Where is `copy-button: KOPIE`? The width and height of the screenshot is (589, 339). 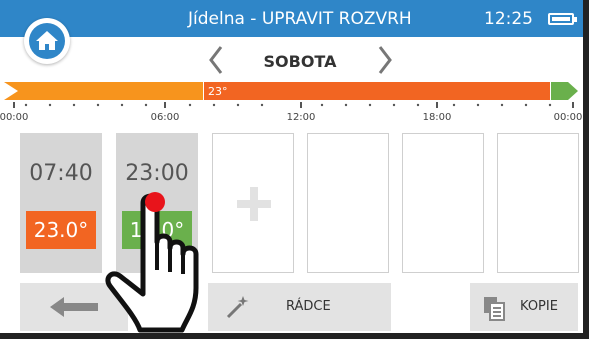 copy-button: KOPIE is located at coordinates (524, 307).